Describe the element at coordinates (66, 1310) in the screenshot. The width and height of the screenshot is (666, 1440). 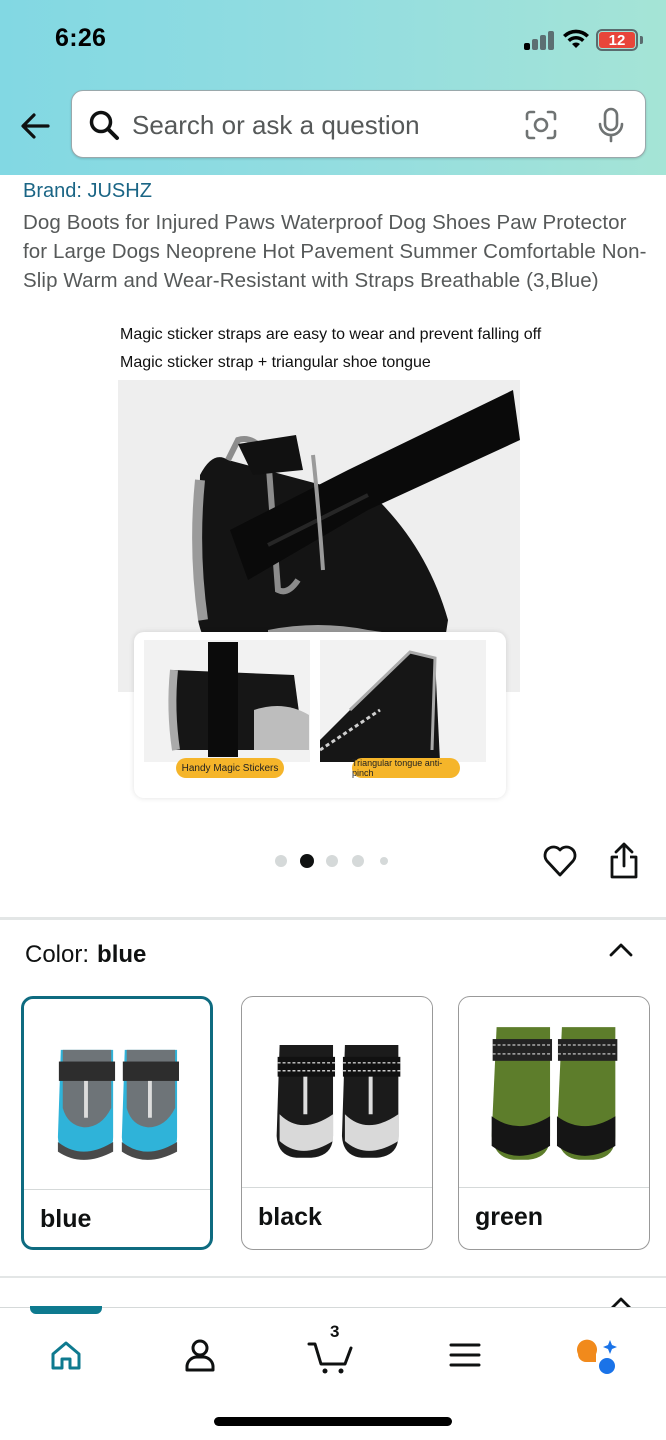
I see `active-tab-indicator` at that location.